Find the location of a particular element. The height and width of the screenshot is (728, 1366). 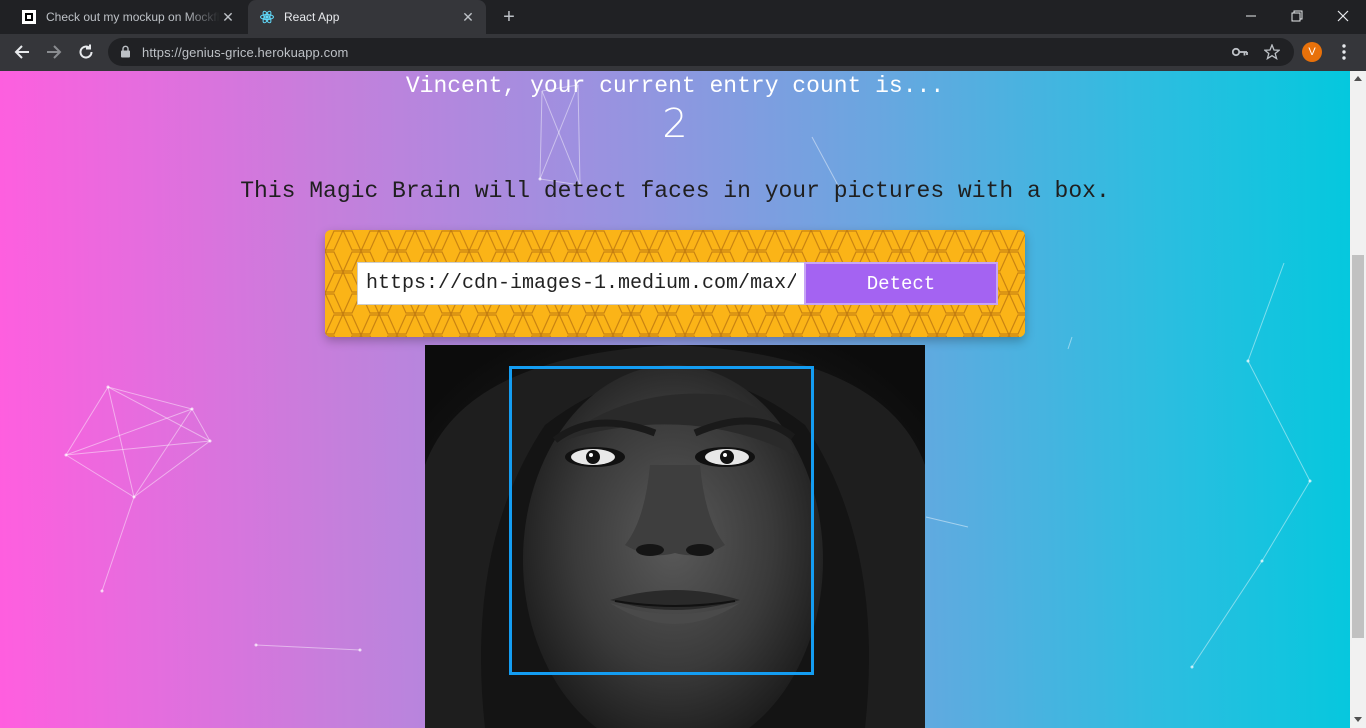

detect-button: Detect is located at coordinates (901, 283).